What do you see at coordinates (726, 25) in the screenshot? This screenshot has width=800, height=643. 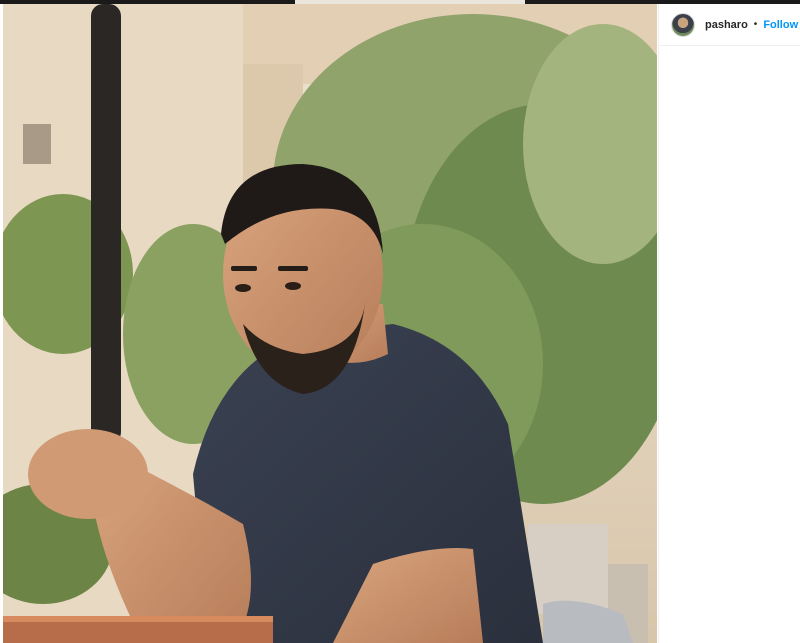 I see `username-link: pasharo` at bounding box center [726, 25].